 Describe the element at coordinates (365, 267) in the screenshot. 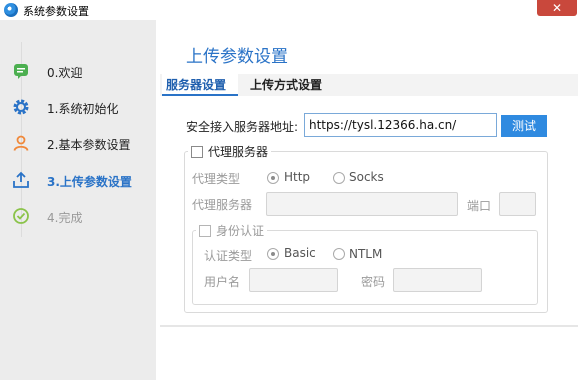

I see `auth-group` at that location.